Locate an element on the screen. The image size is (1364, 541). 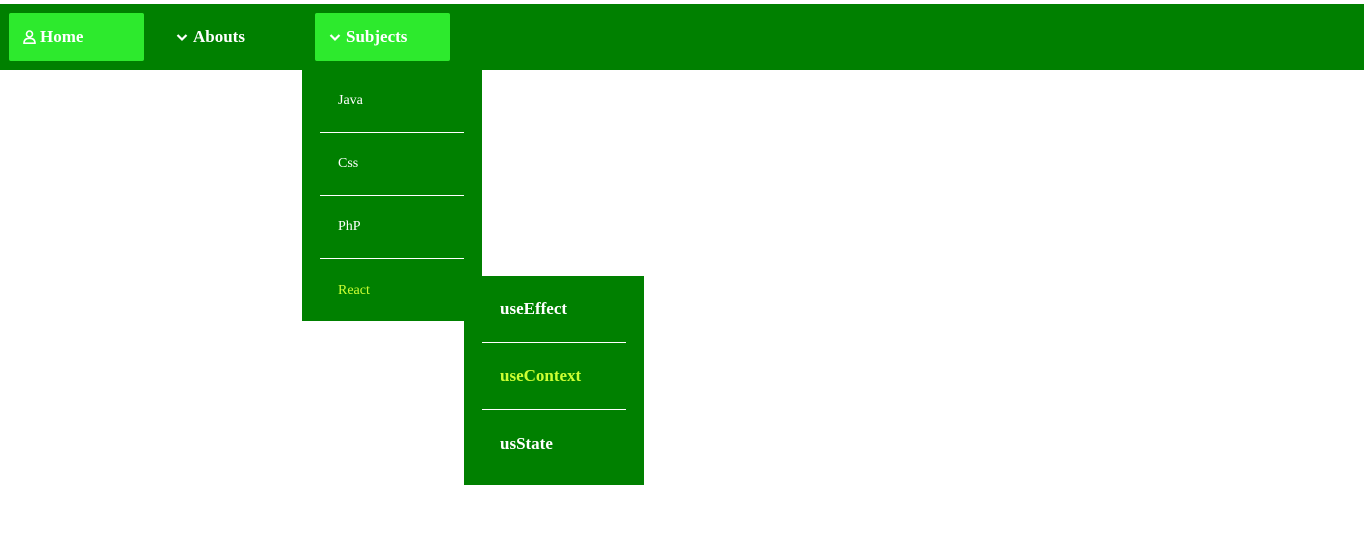
submenu-item-label: useContext is located at coordinates (541, 375).